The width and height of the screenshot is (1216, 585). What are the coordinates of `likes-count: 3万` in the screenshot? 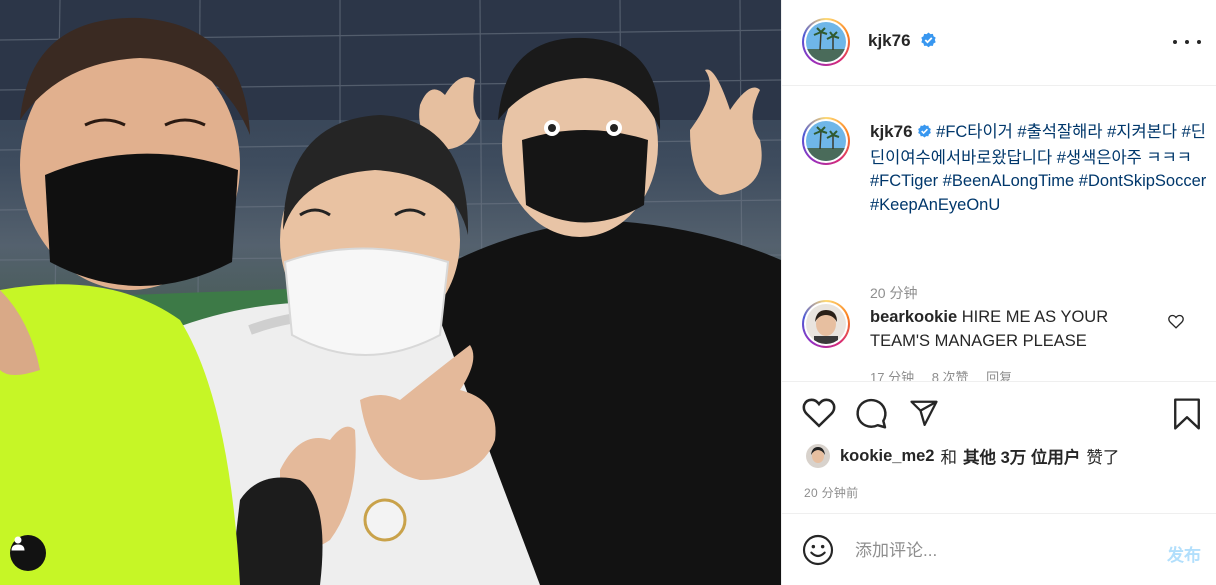 It's located at (1013, 458).